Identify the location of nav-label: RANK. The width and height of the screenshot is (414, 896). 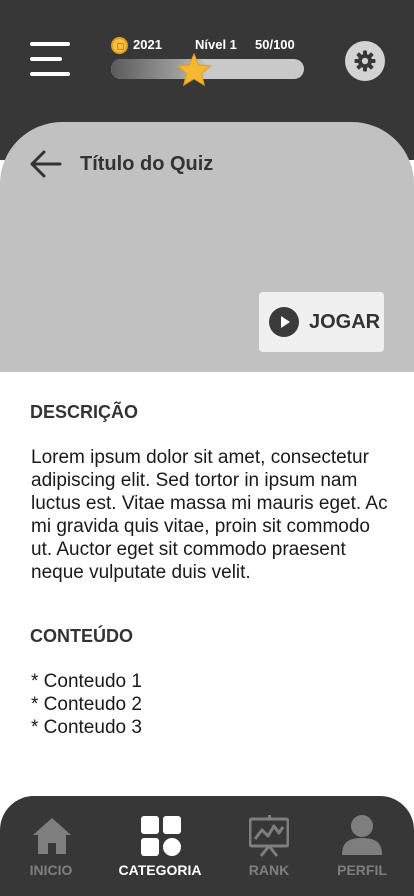
(269, 870).